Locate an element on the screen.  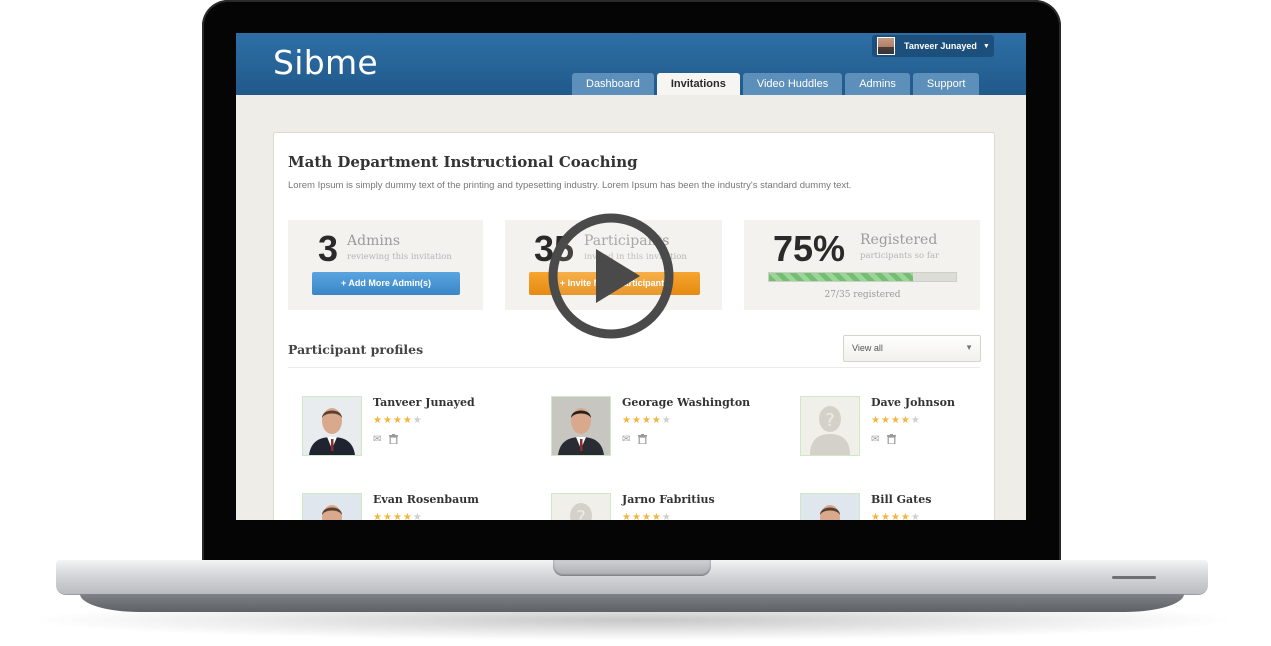
registration-progress-bar is located at coordinates (862, 277).